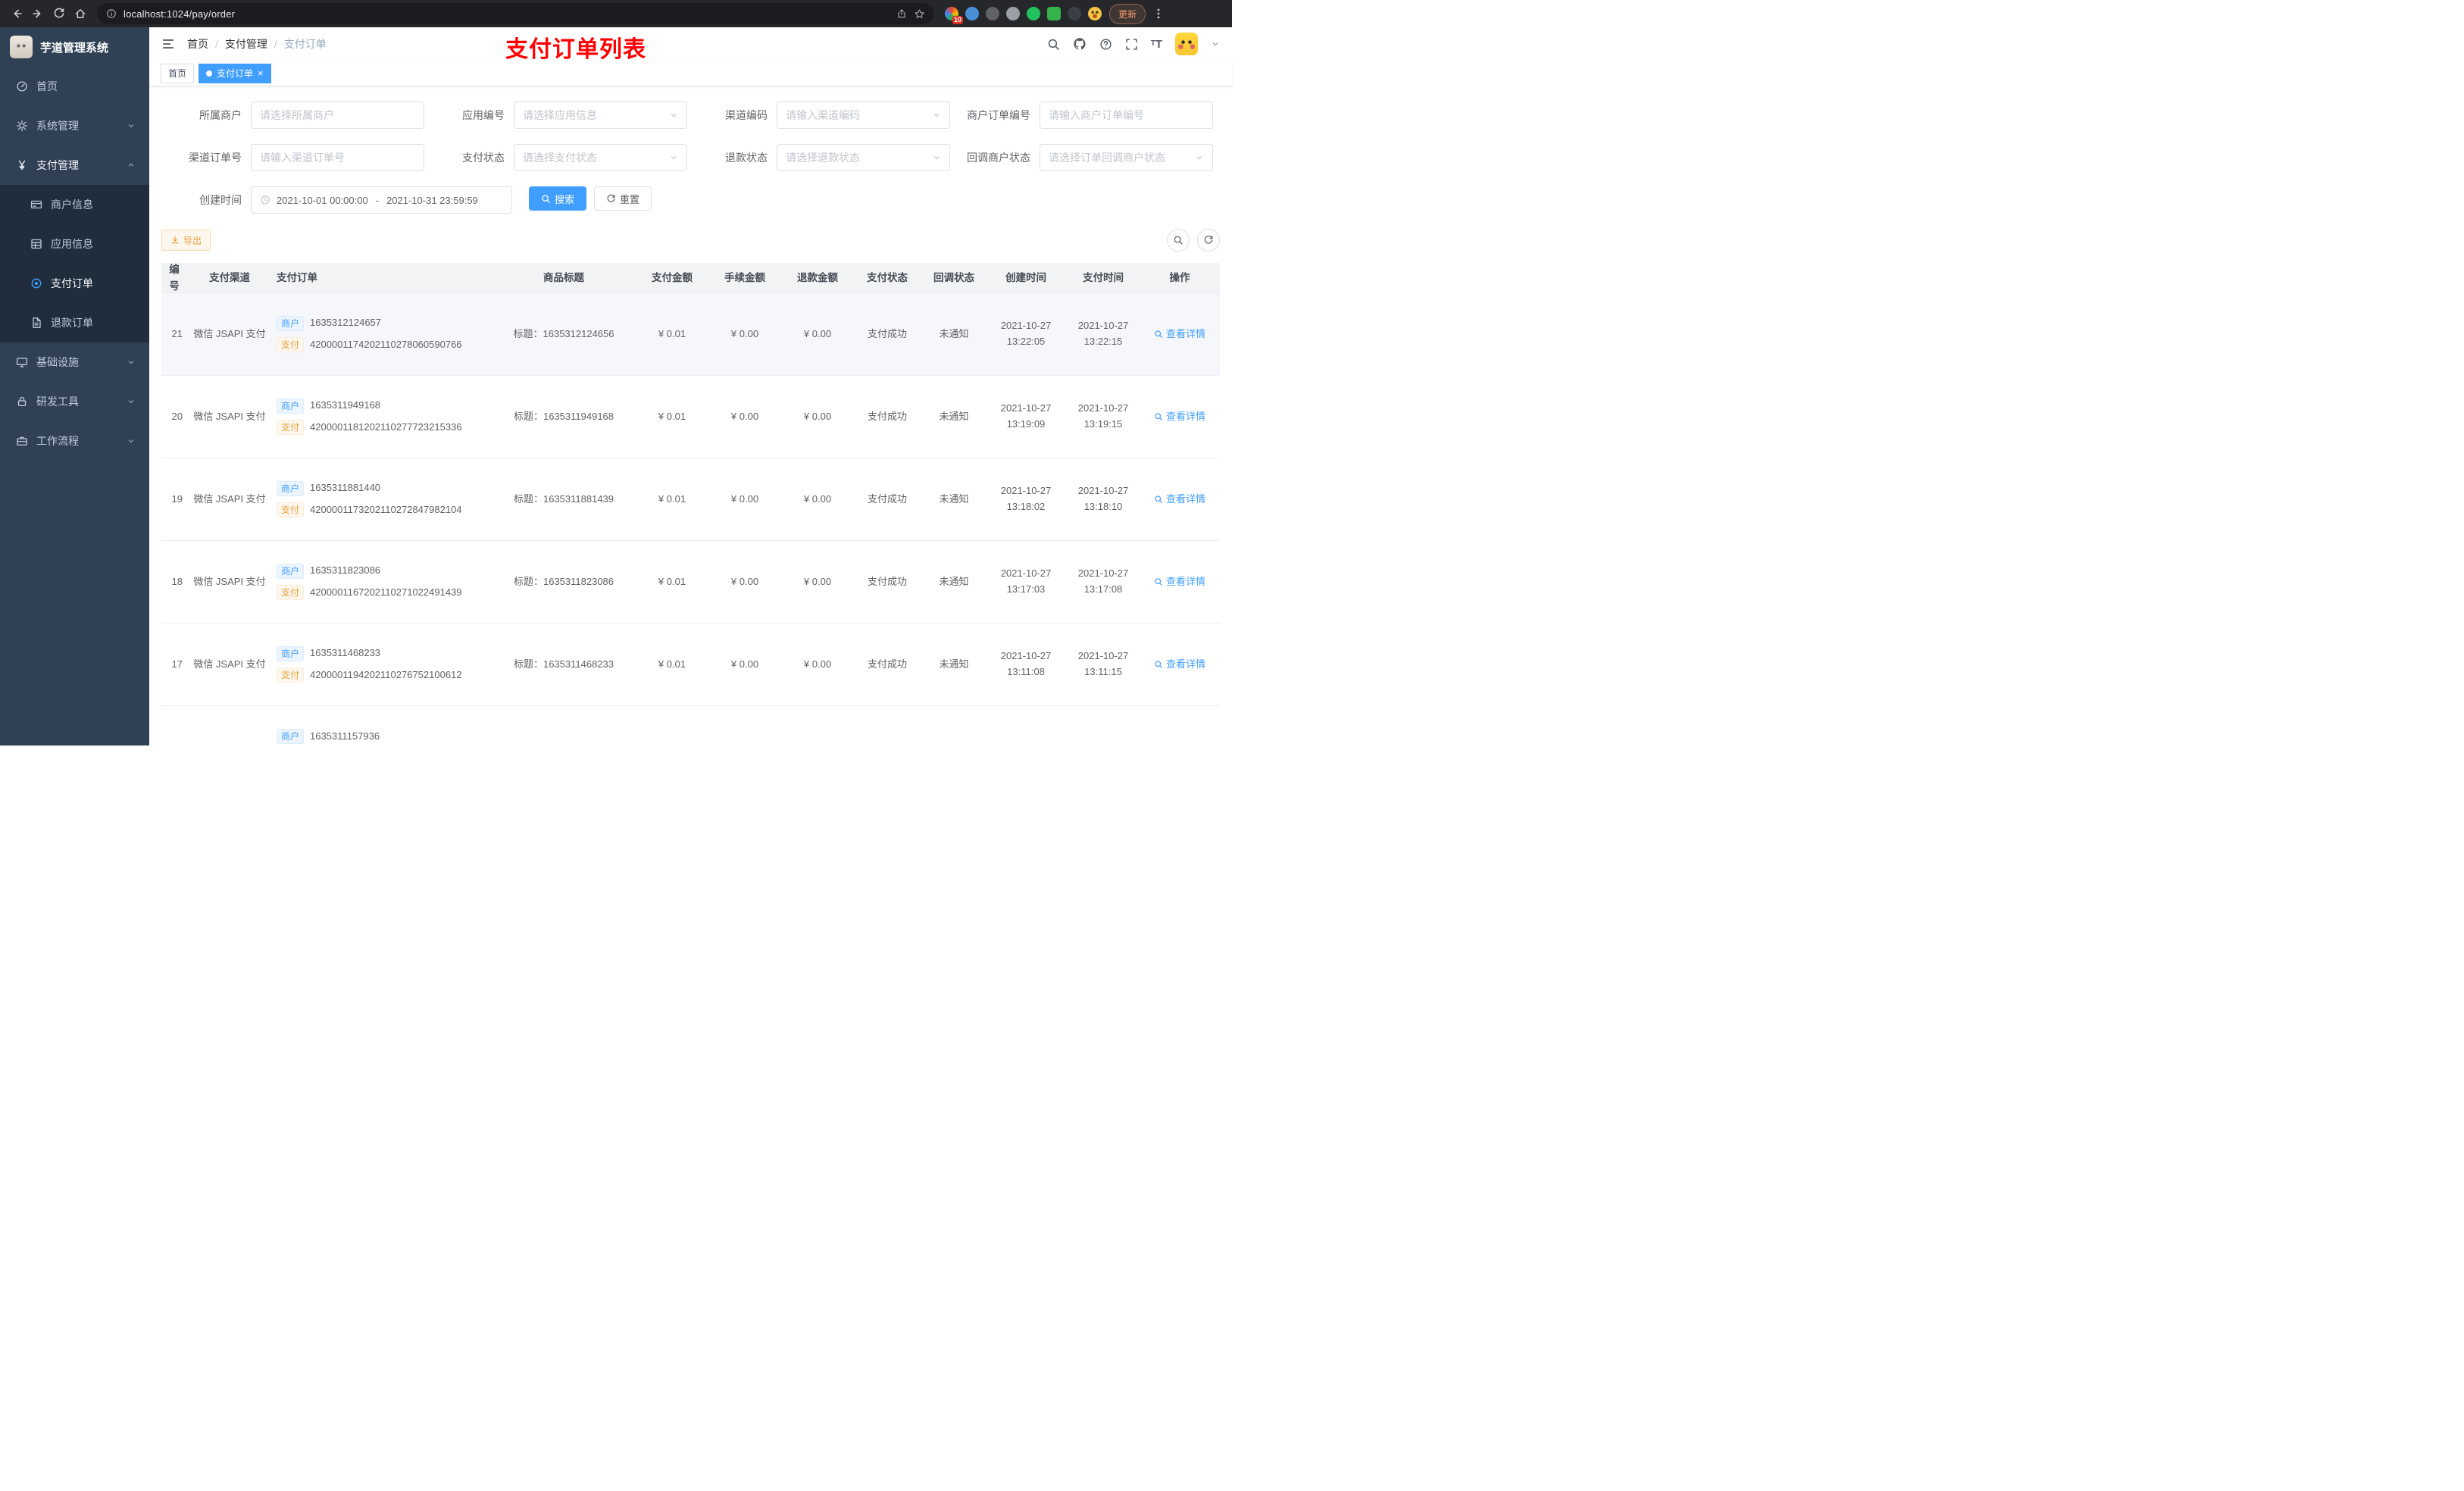 The width and height of the screenshot is (2464, 1491). Describe the element at coordinates (746, 115) in the screenshot. I see `filter-label: 渠道编码` at that location.